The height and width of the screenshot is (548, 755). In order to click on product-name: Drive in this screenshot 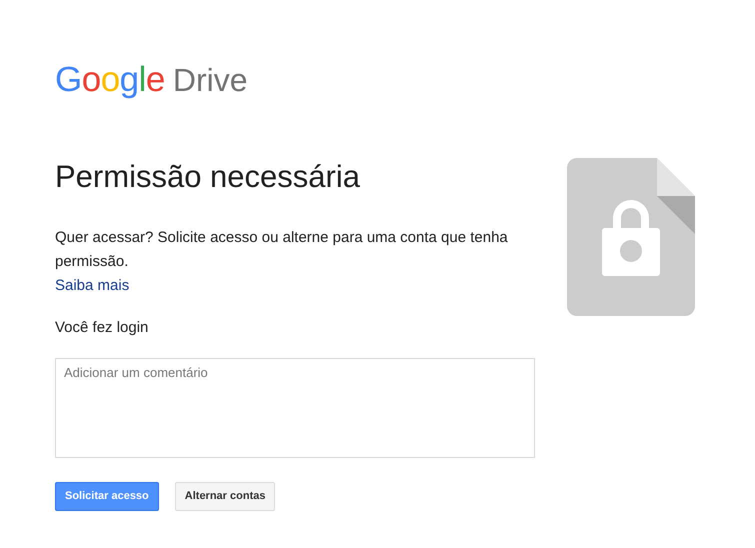, I will do `click(210, 80)`.